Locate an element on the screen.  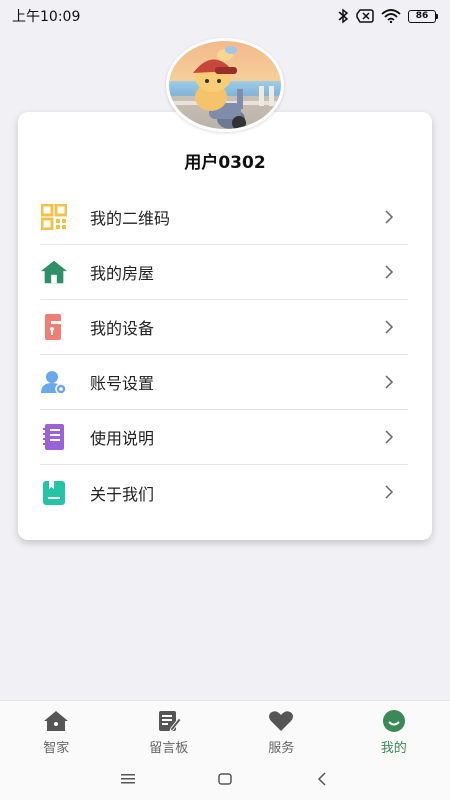
tab-message-board: 留言板 is located at coordinates (169, 729).